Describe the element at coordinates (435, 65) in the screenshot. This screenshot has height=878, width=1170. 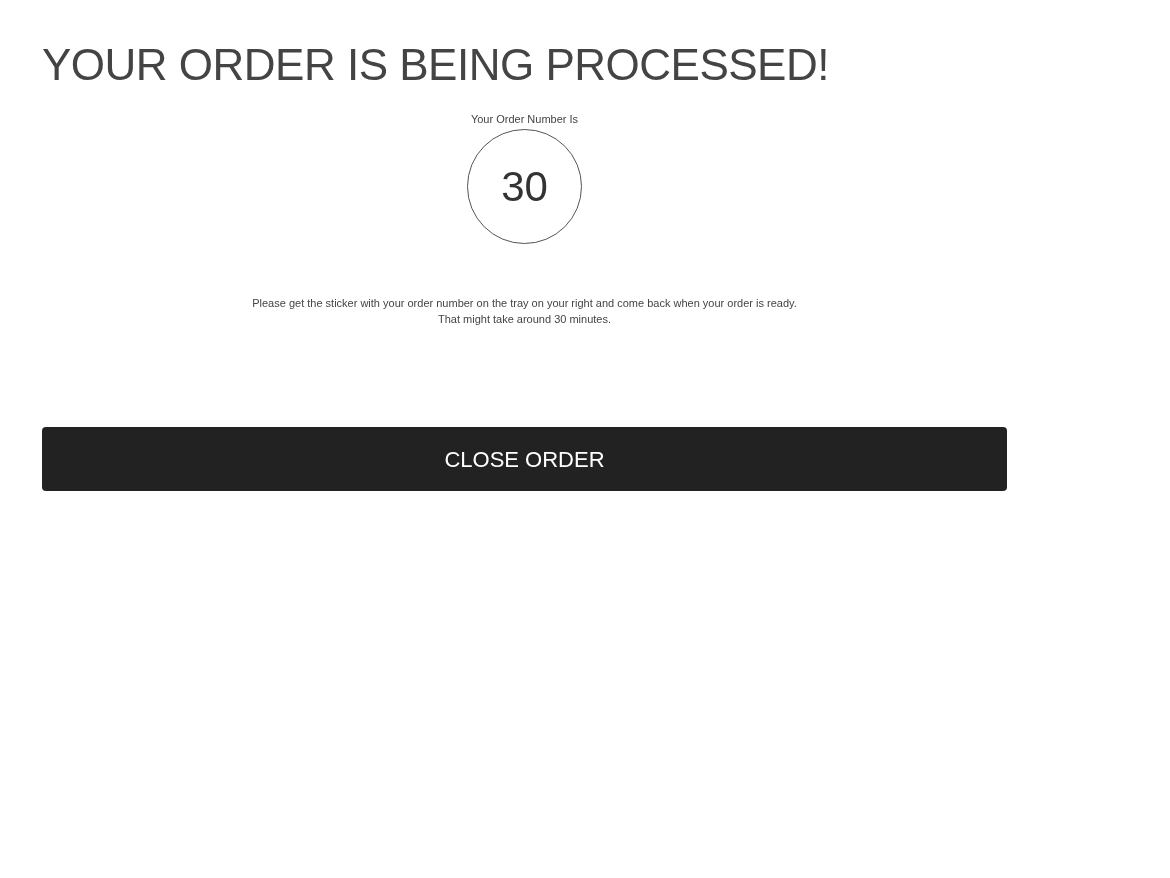
I see `page-heading: YOUR ORDER IS BEING PROCESSED!` at that location.